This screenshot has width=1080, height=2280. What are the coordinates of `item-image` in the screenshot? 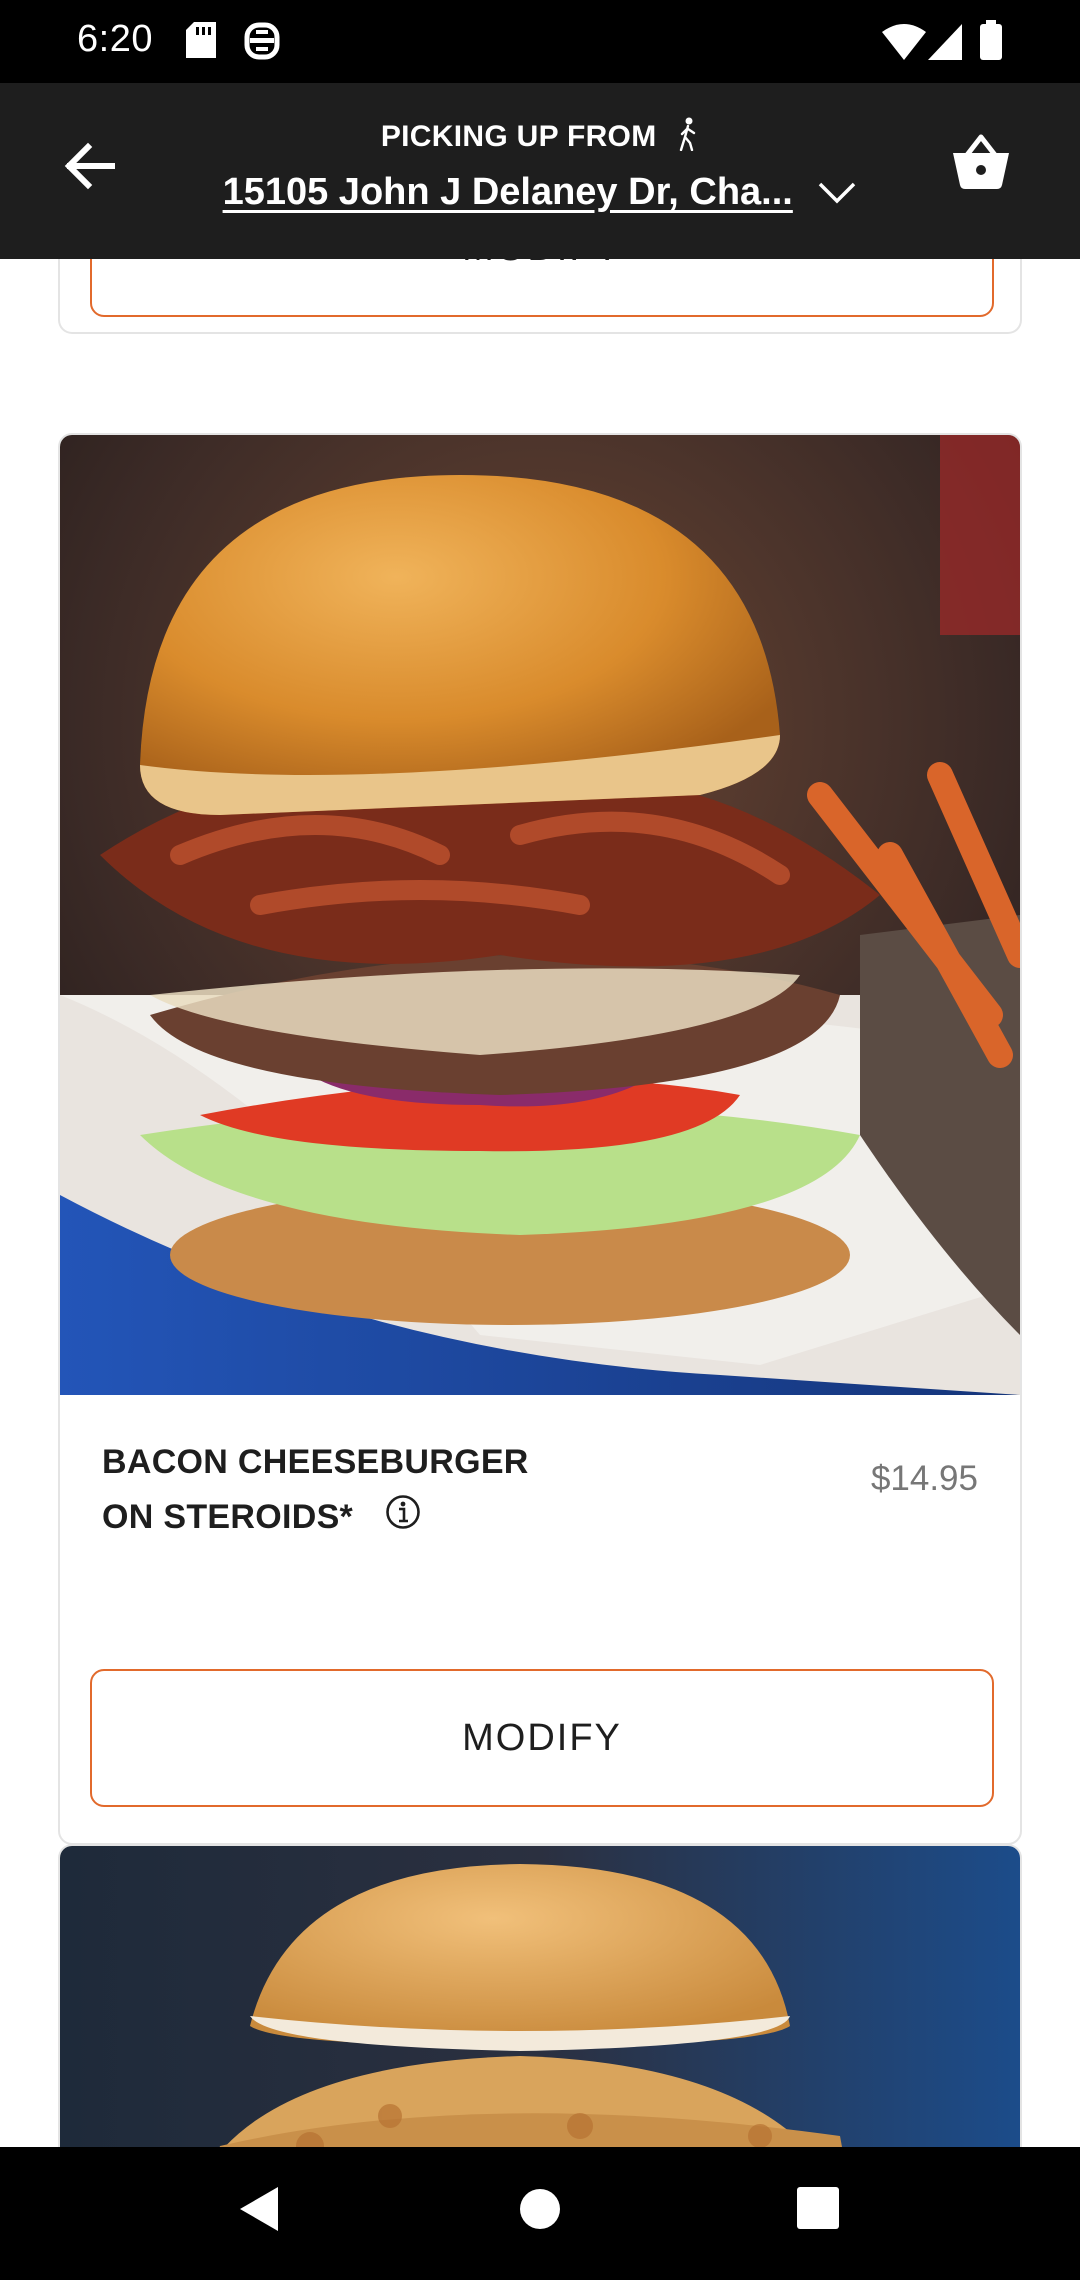 It's located at (540, 1996).